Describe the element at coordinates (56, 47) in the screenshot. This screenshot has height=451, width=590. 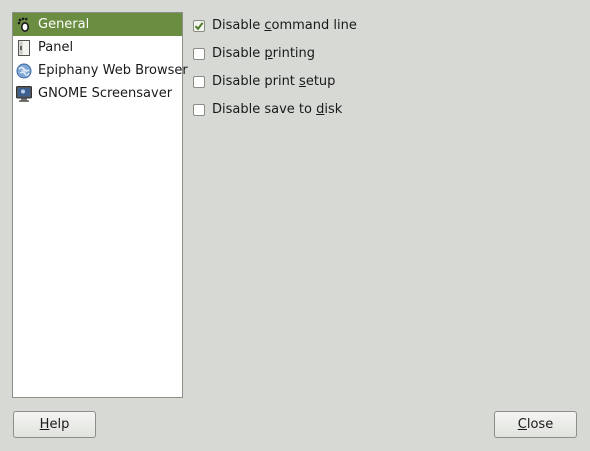
I see `sidebar-item-label: Panel` at that location.